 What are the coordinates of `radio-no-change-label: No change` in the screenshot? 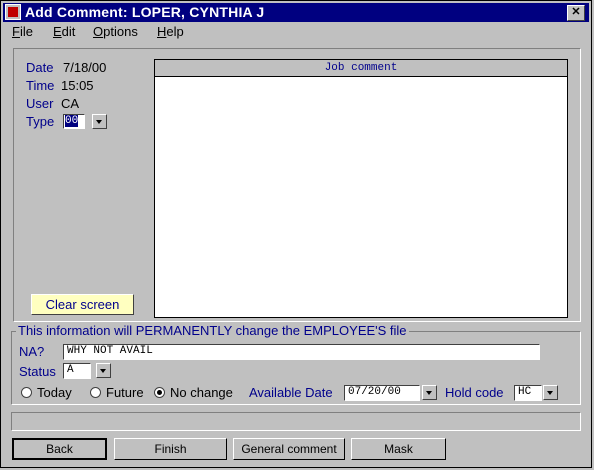 It's located at (201, 392).